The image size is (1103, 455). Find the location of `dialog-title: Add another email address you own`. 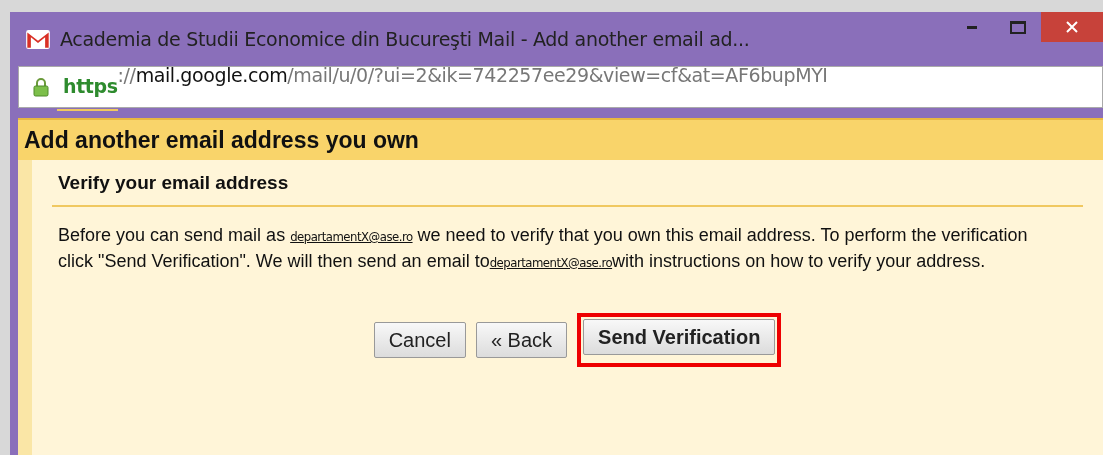

dialog-title: Add another email address you own is located at coordinates (221, 140).